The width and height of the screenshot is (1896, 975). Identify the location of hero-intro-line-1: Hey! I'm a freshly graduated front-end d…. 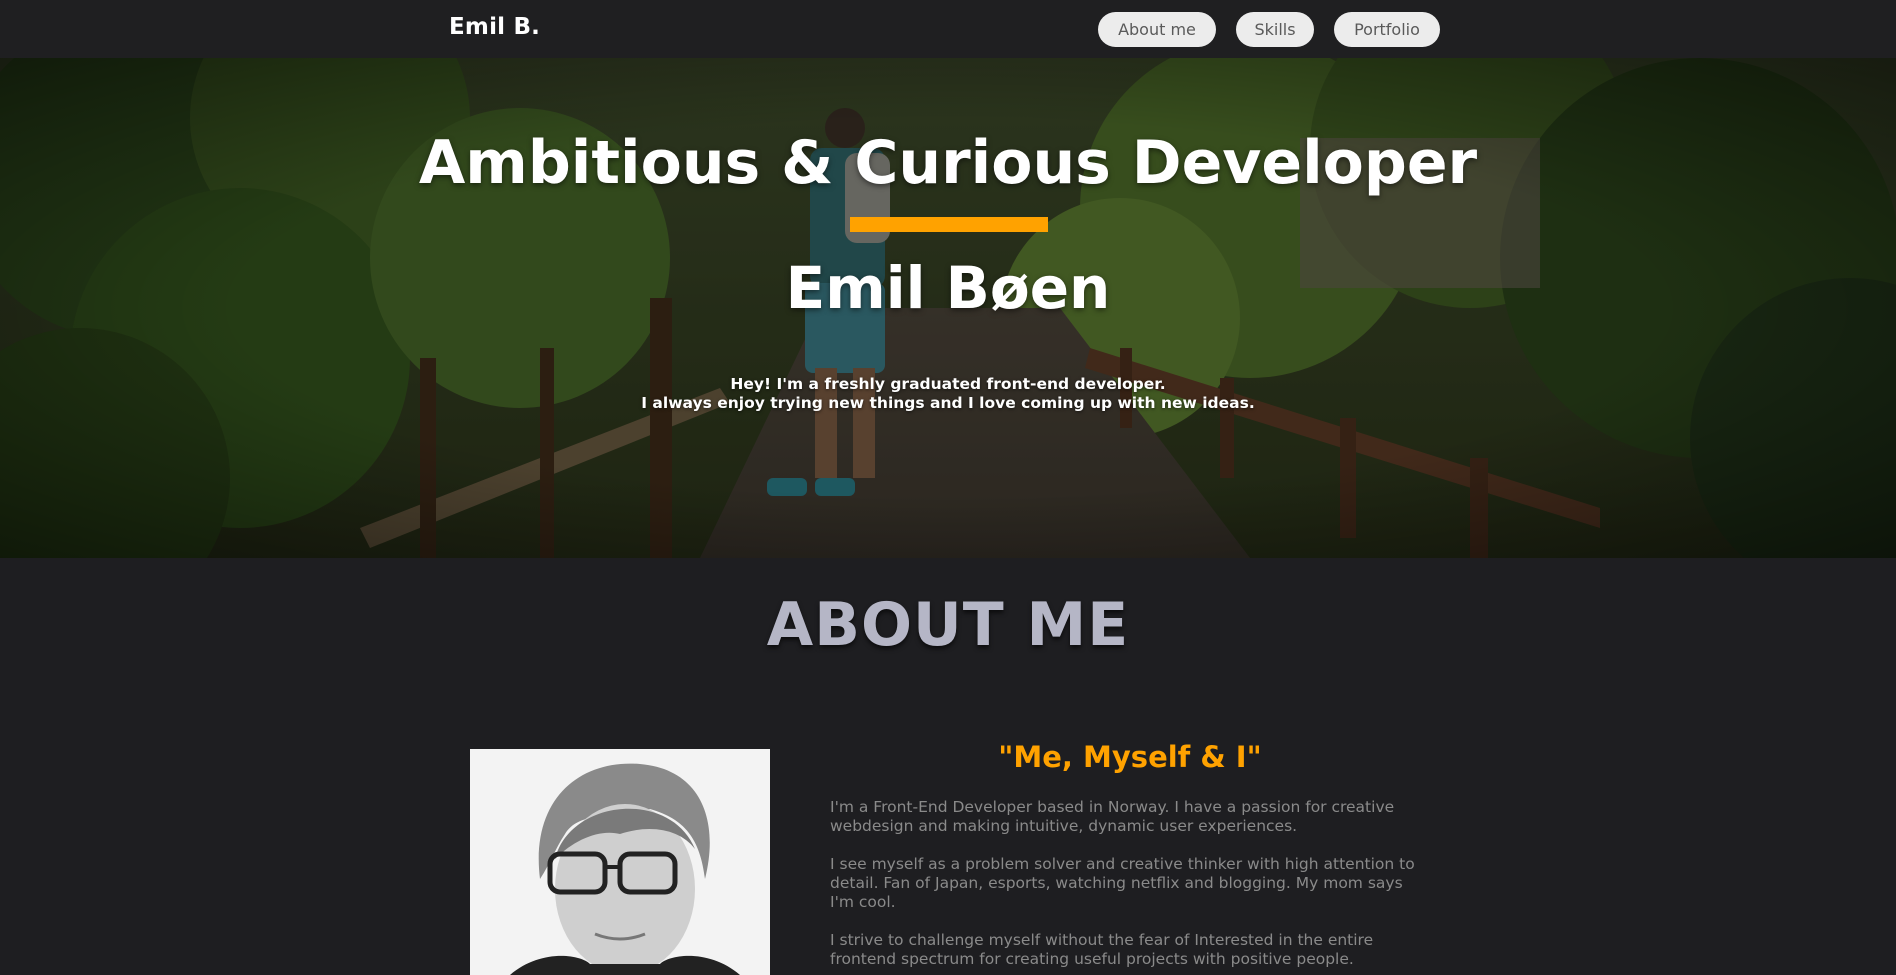
(948, 384).